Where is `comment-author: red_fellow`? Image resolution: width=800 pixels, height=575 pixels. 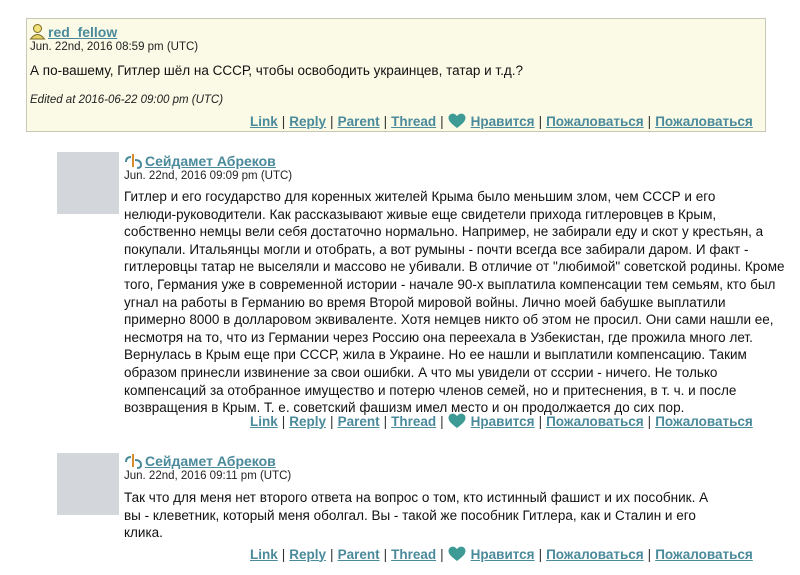 comment-author: red_fellow is located at coordinates (73, 31).